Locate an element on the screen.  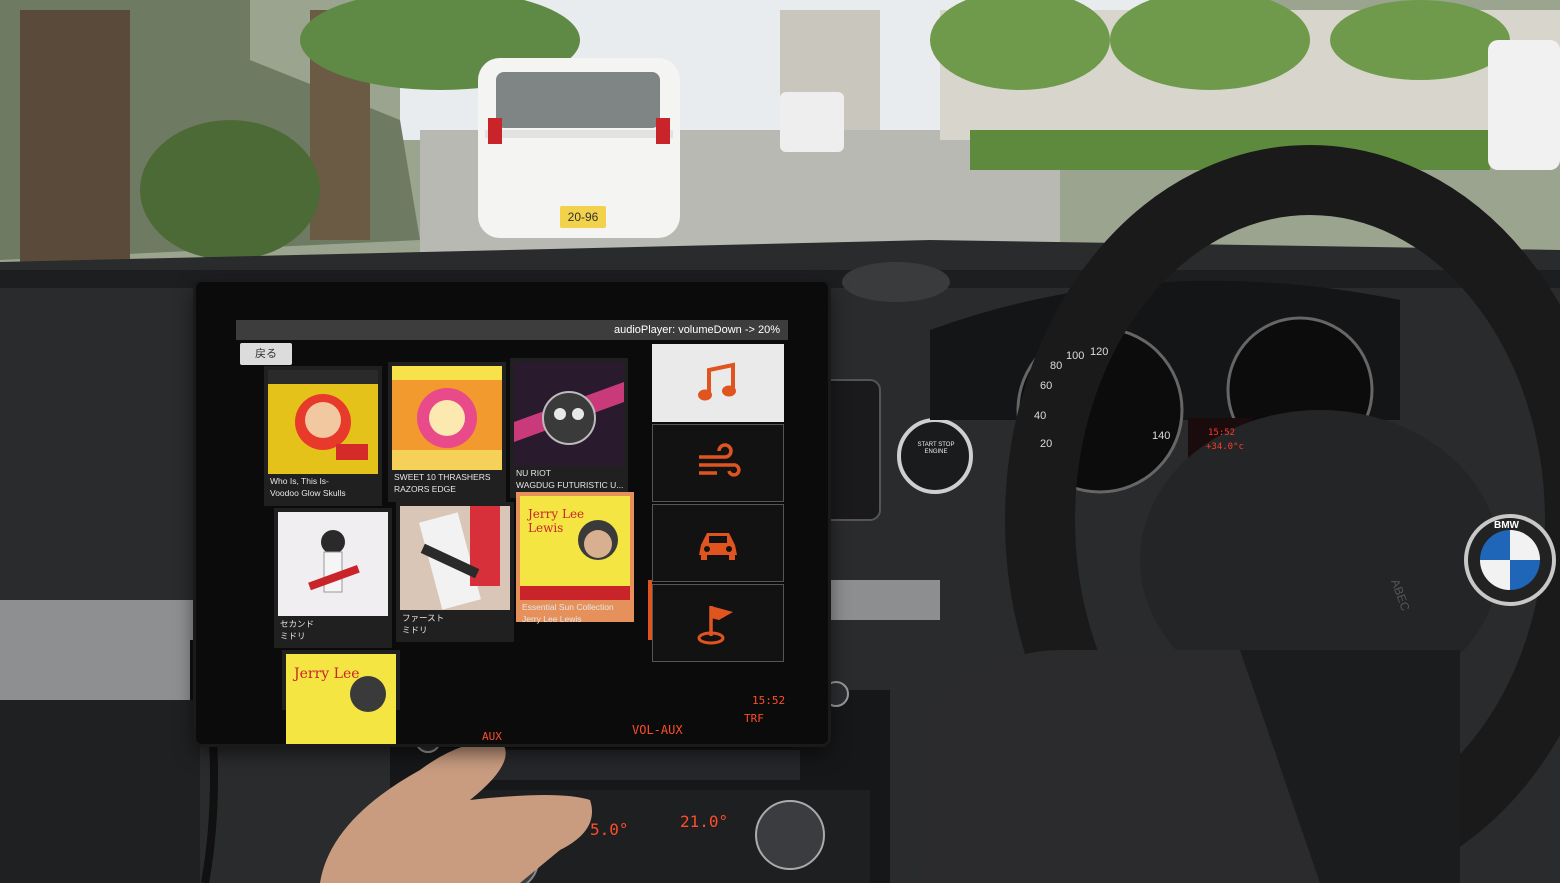
speed-label: 60 is located at coordinates (1046, 386).